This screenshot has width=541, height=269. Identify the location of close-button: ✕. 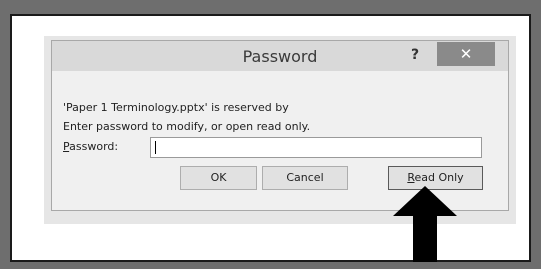
(466, 54).